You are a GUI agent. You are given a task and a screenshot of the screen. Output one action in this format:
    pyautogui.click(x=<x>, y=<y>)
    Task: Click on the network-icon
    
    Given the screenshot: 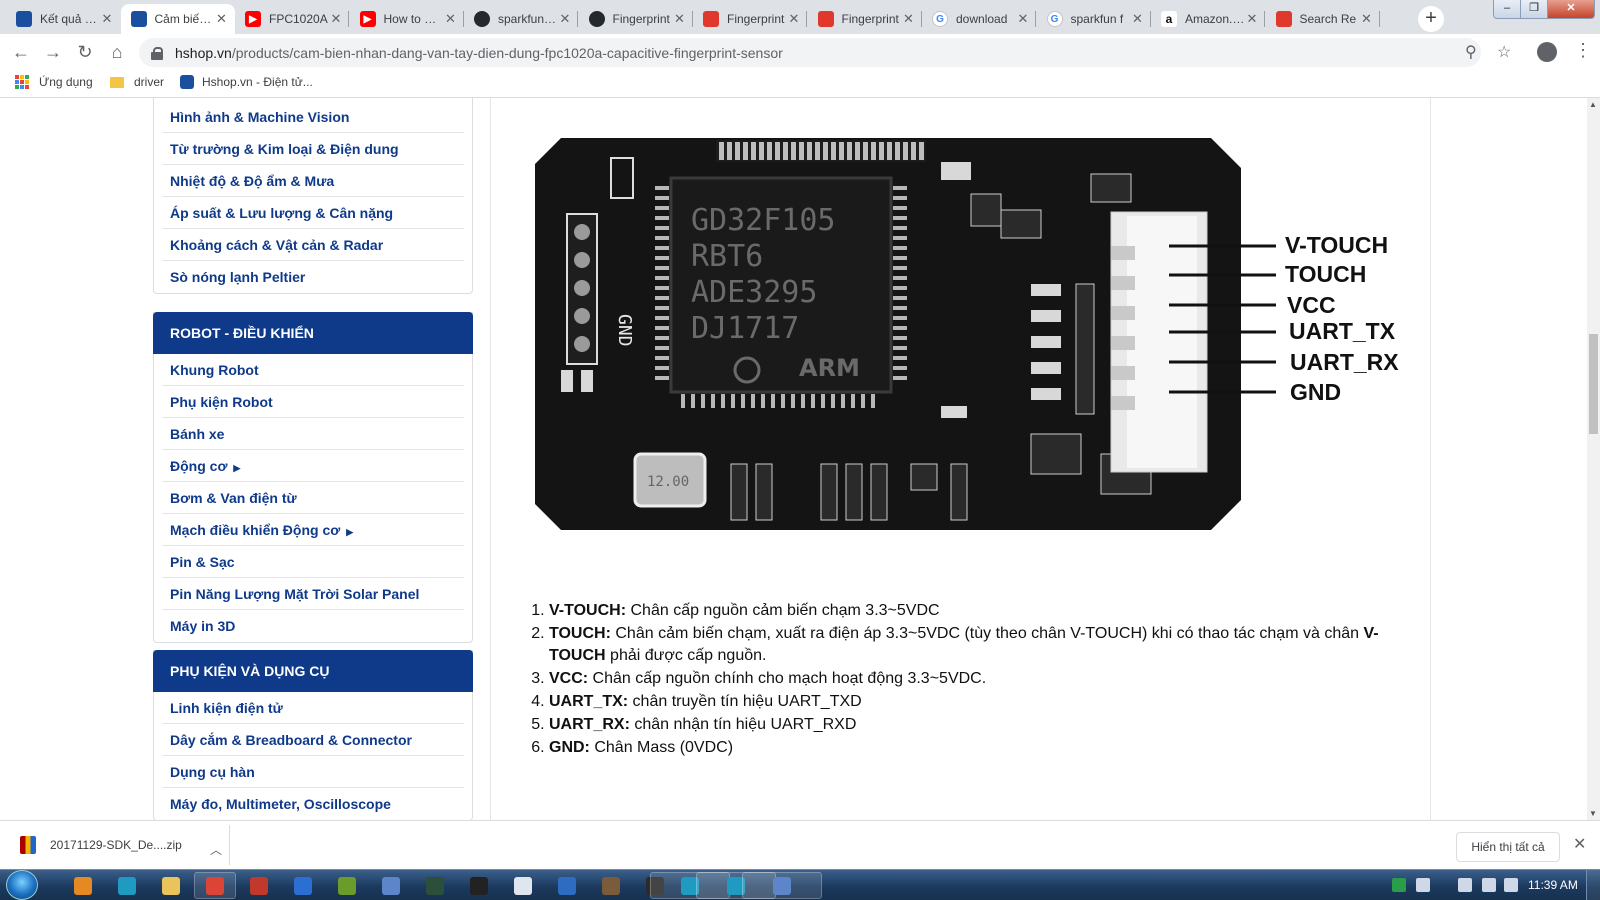 What is the action you would take?
    pyautogui.click(x=1465, y=885)
    